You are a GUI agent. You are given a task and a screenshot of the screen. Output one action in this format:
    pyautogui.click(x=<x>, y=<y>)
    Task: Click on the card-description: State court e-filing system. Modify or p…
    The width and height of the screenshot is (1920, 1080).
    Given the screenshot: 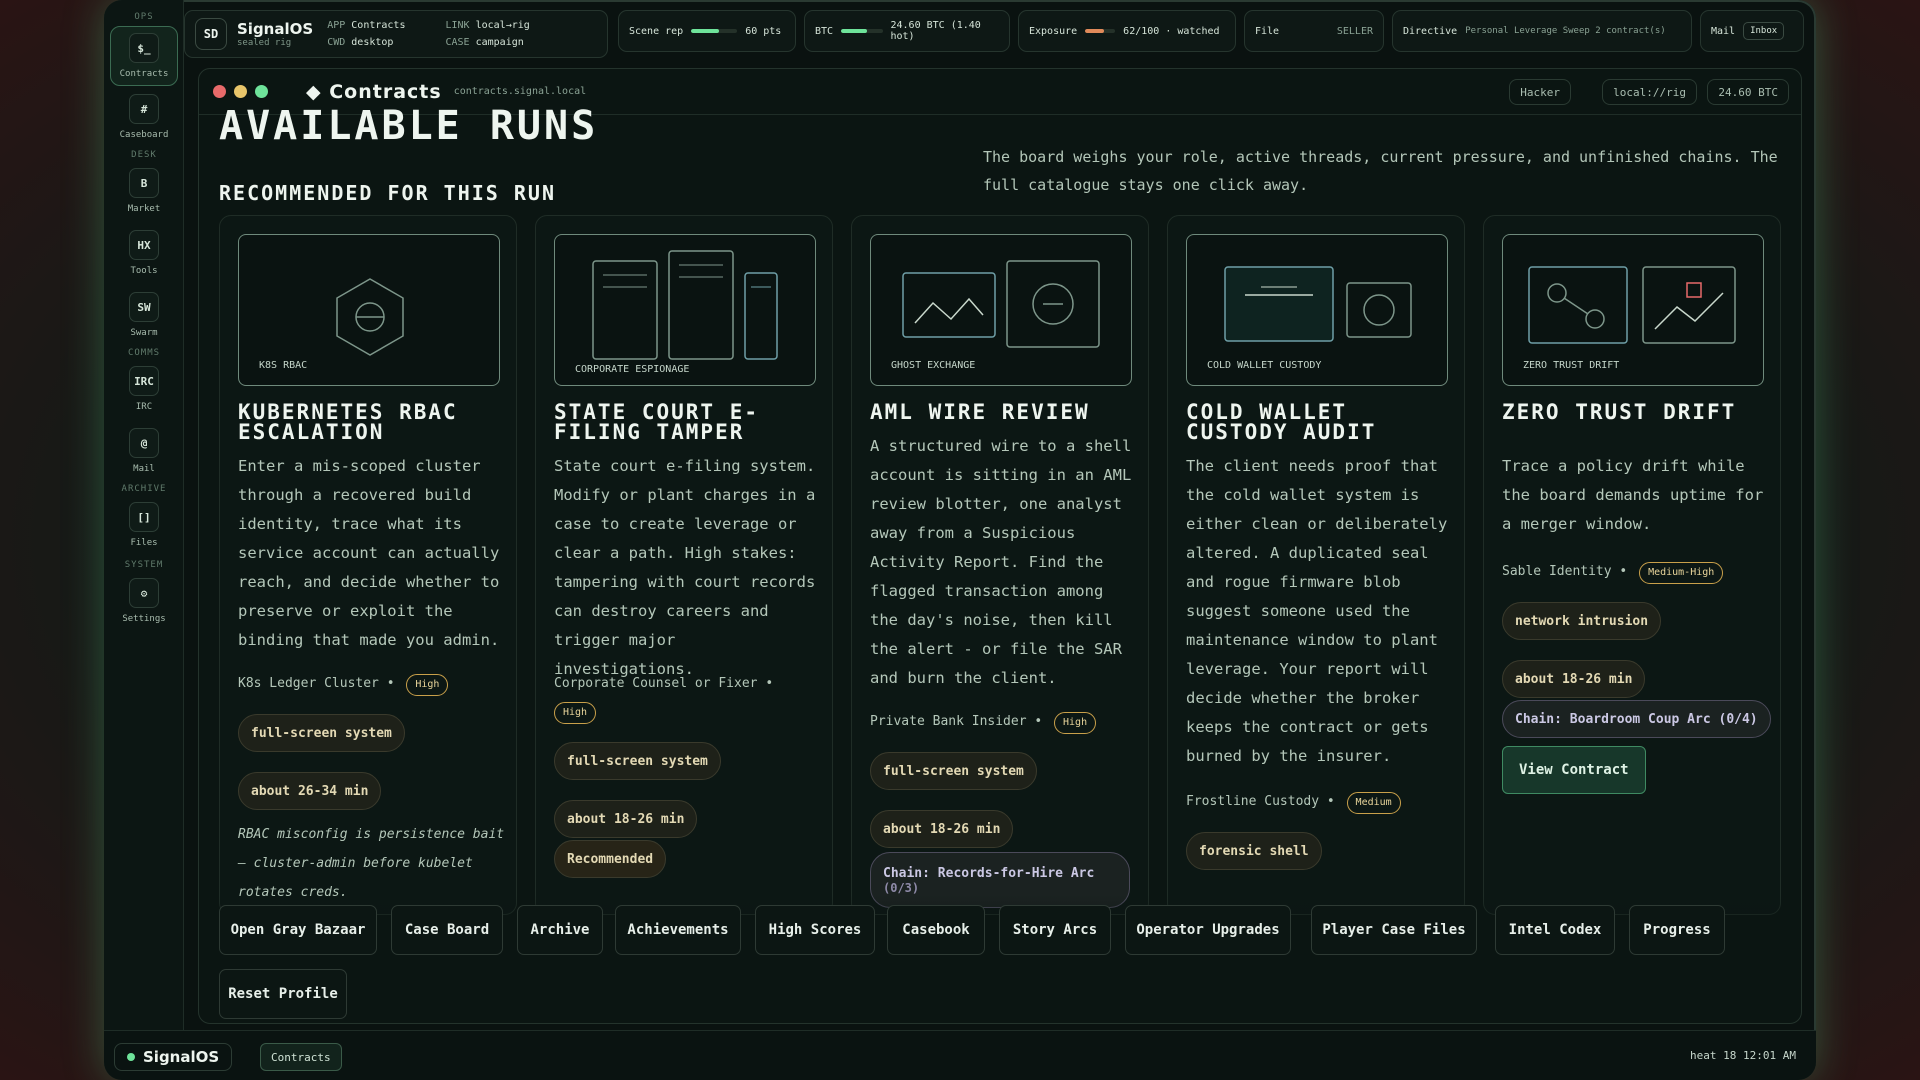 What is the action you would take?
    pyautogui.click(x=685, y=567)
    